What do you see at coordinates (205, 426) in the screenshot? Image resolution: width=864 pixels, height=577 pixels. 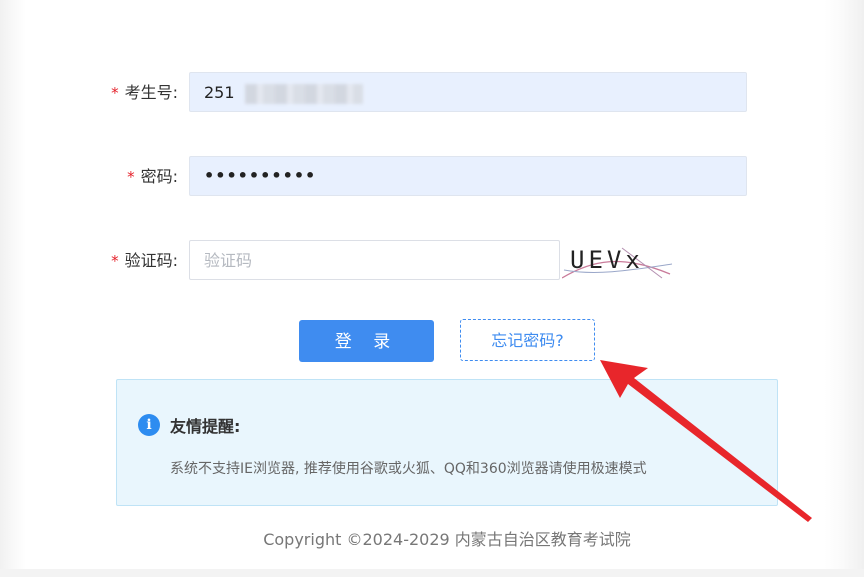 I see `notice-title: 友情提醒:` at bounding box center [205, 426].